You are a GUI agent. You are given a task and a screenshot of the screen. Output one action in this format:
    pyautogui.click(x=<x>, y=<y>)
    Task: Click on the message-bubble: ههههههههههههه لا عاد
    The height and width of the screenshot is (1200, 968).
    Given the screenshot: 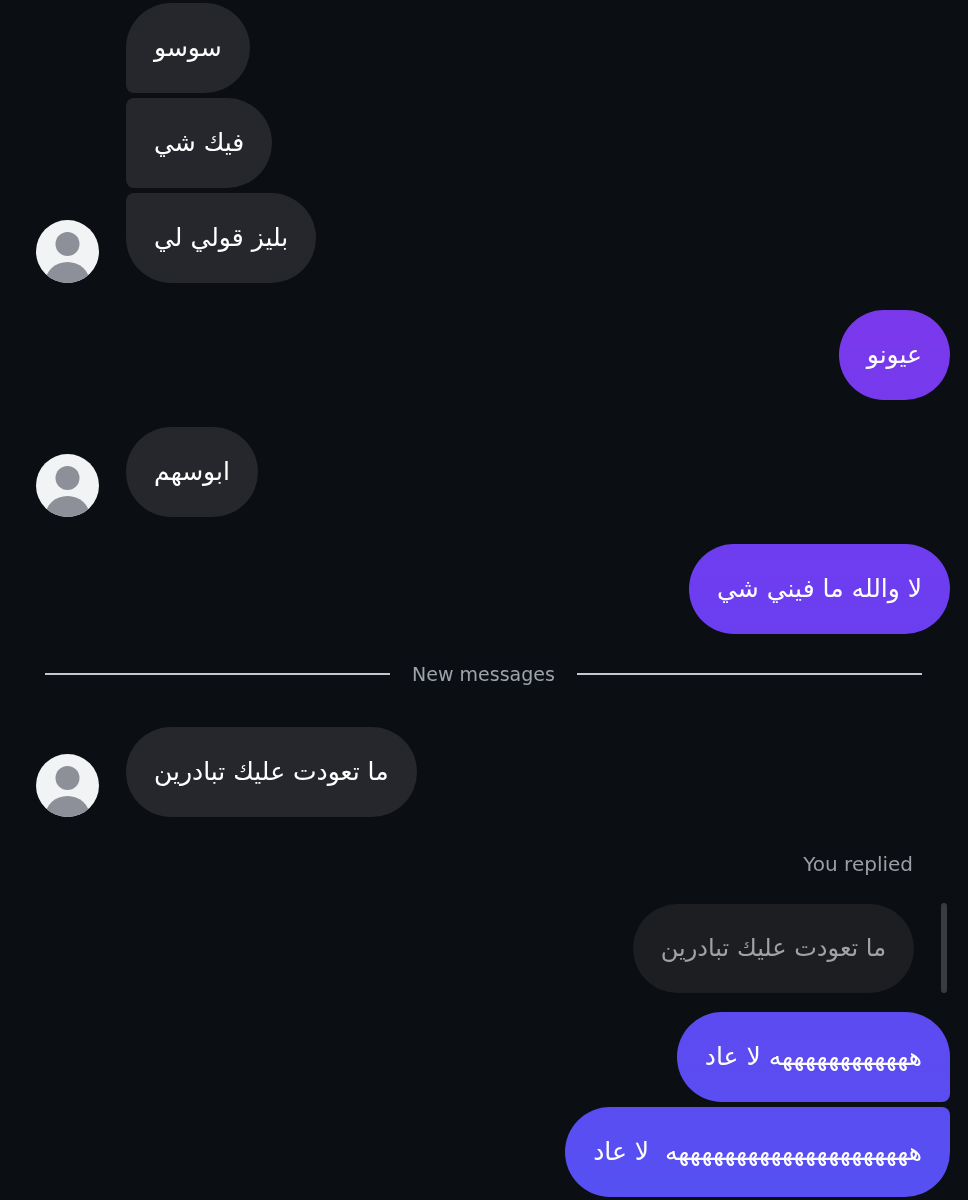 What is the action you would take?
    pyautogui.click(x=813, y=1057)
    